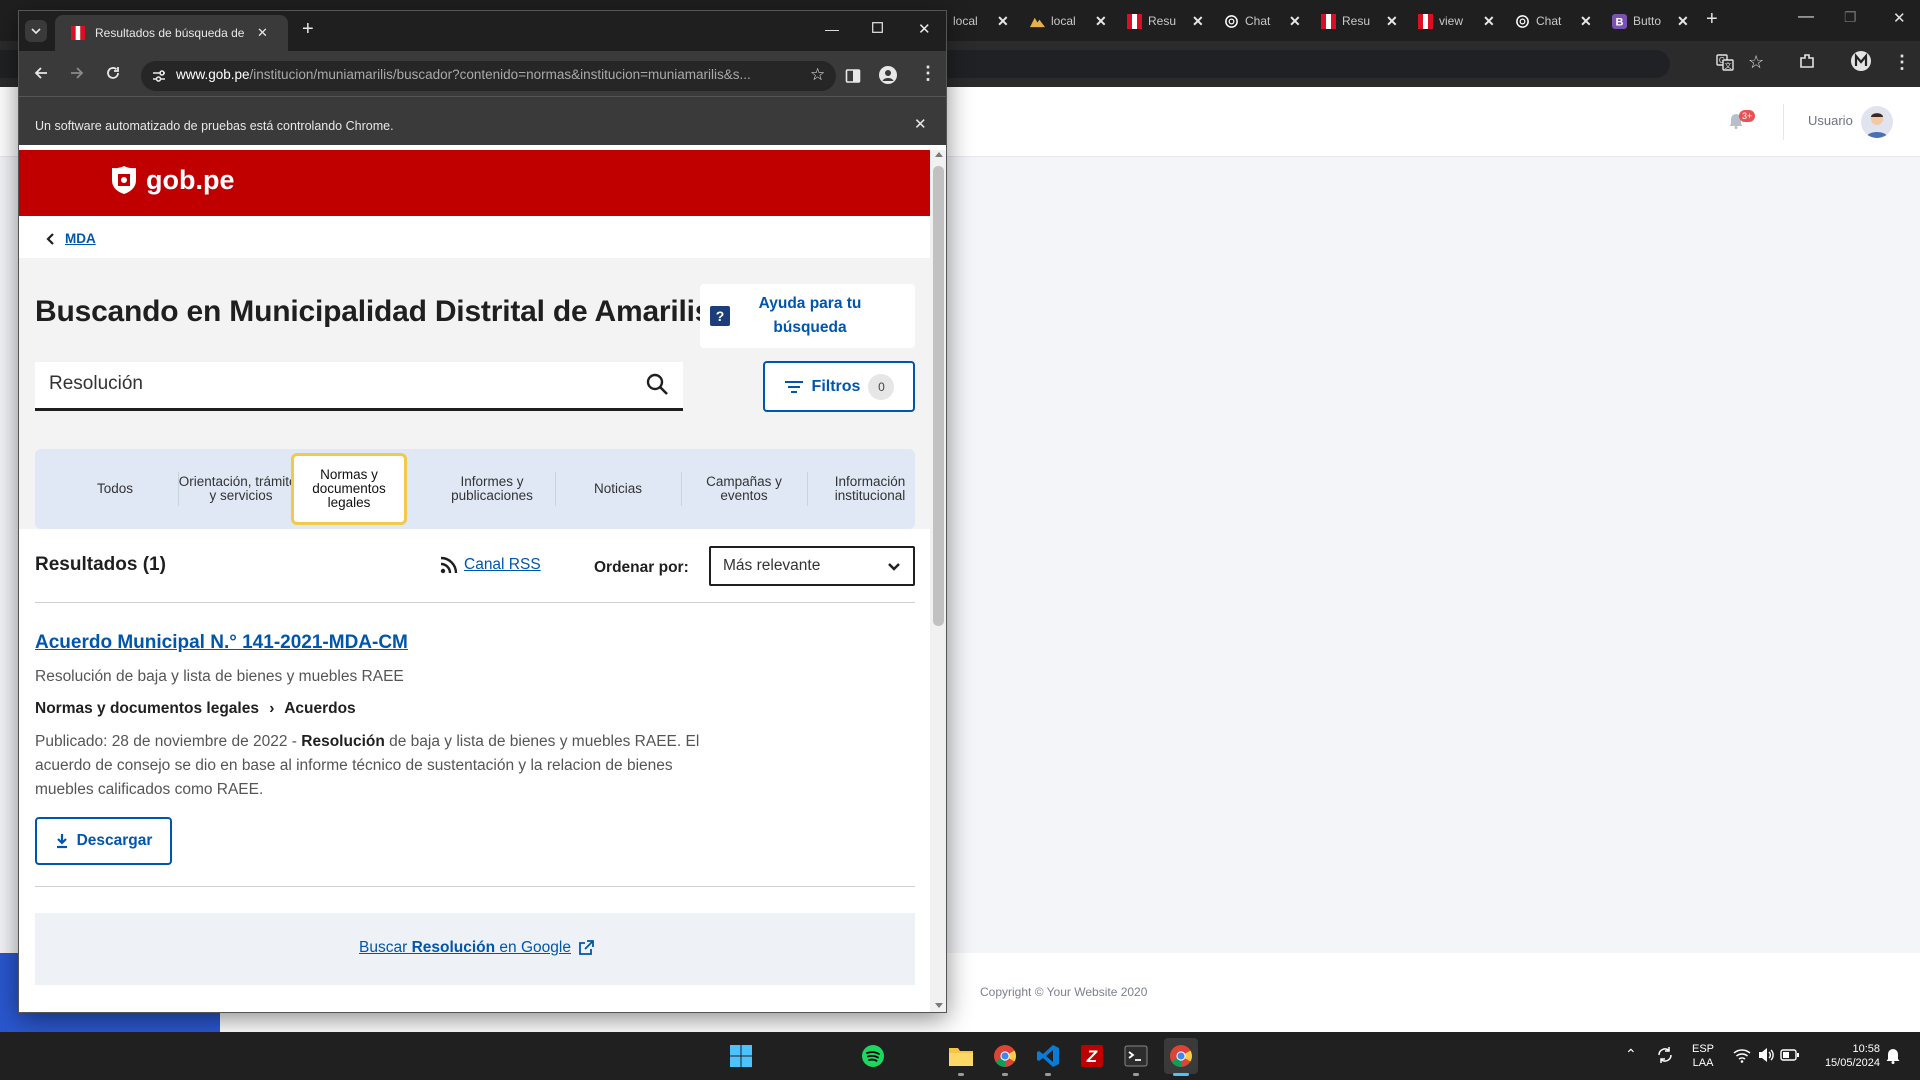  What do you see at coordinates (657, 384) in the screenshot?
I see `search-icon` at bounding box center [657, 384].